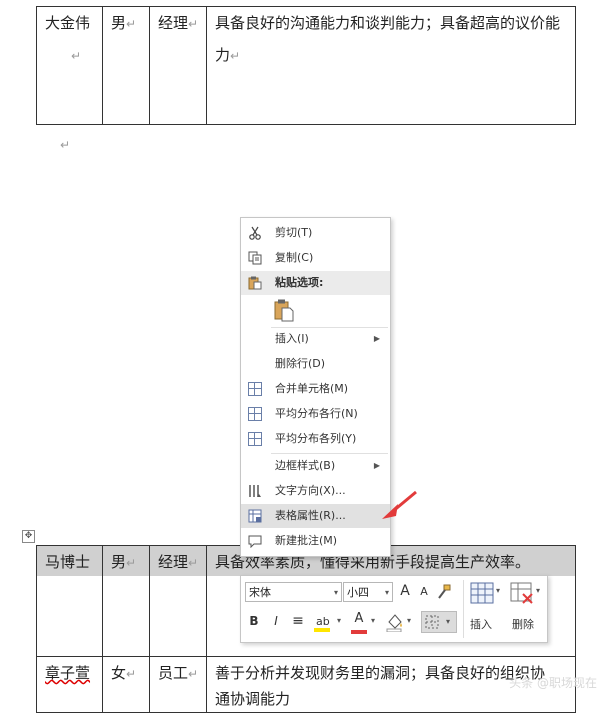 The width and height of the screenshot is (611, 713). What do you see at coordinates (178, 684) in the screenshot?
I see `cell-title: 员工↵` at bounding box center [178, 684].